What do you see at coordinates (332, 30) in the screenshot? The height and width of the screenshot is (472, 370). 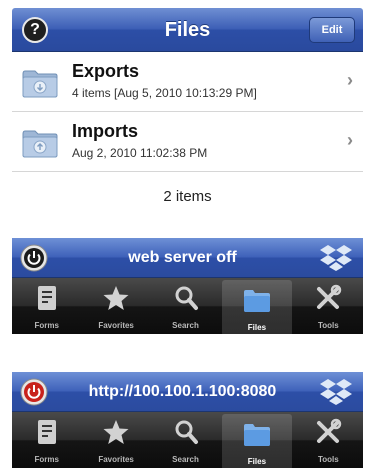 I see `edit-button: Edit` at bounding box center [332, 30].